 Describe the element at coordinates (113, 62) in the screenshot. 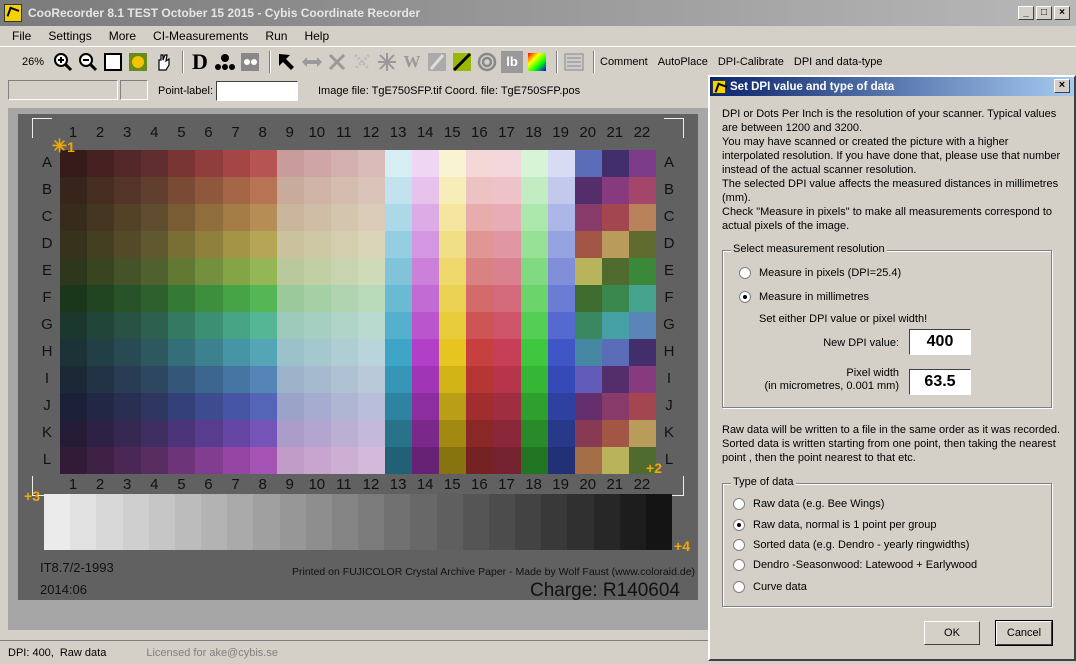

I see `square-icon` at that location.